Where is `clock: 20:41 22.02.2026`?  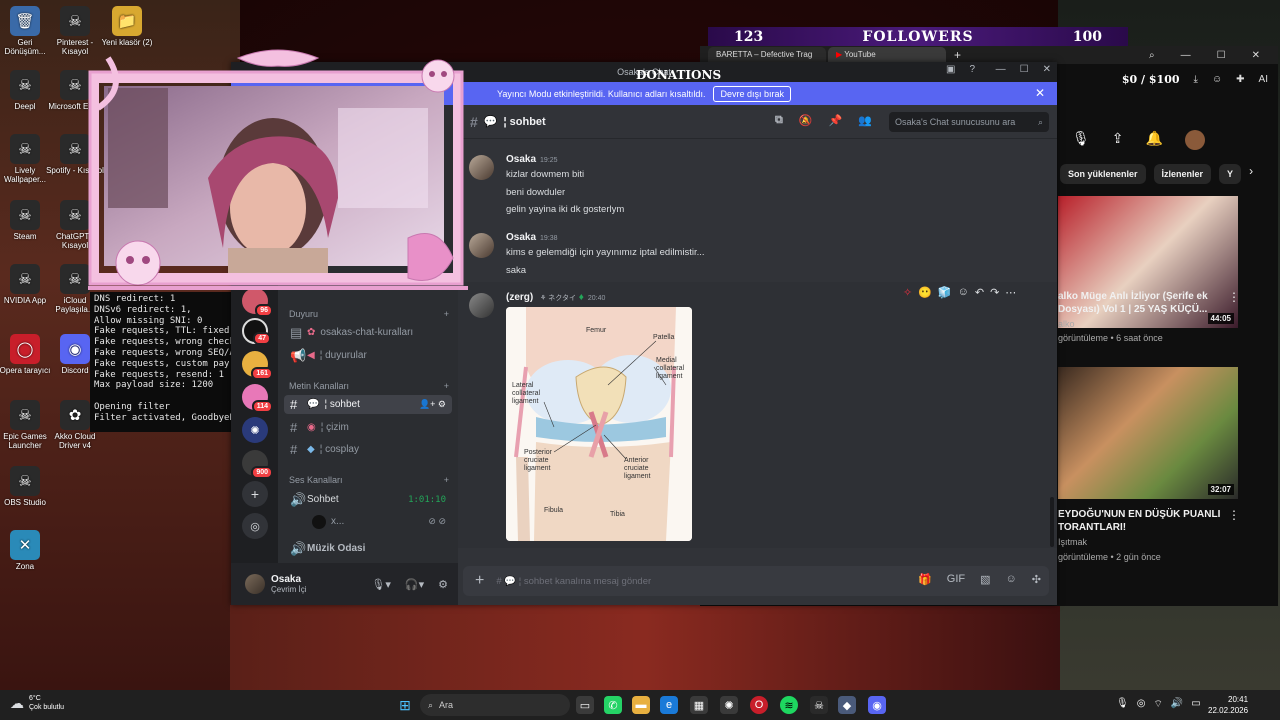 clock: 20:41 22.02.2026 is located at coordinates (1228, 705).